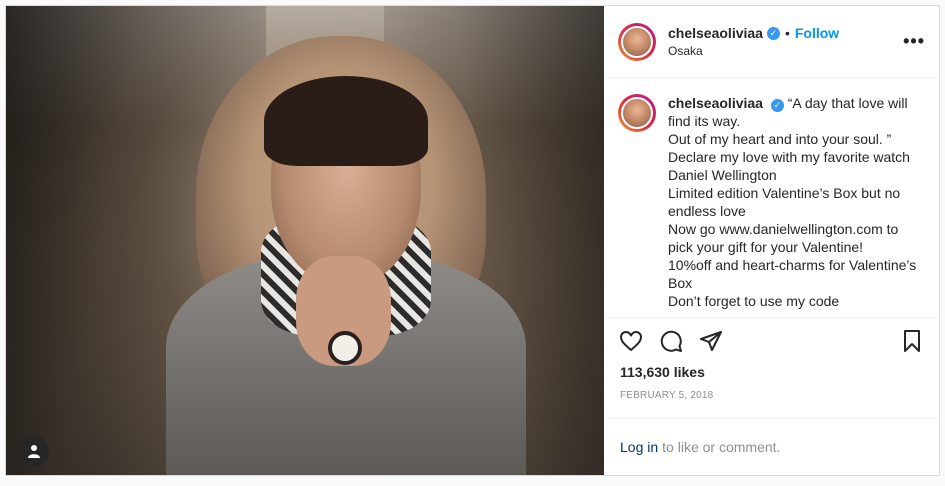  I want to click on follow-button: Follow, so click(817, 33).